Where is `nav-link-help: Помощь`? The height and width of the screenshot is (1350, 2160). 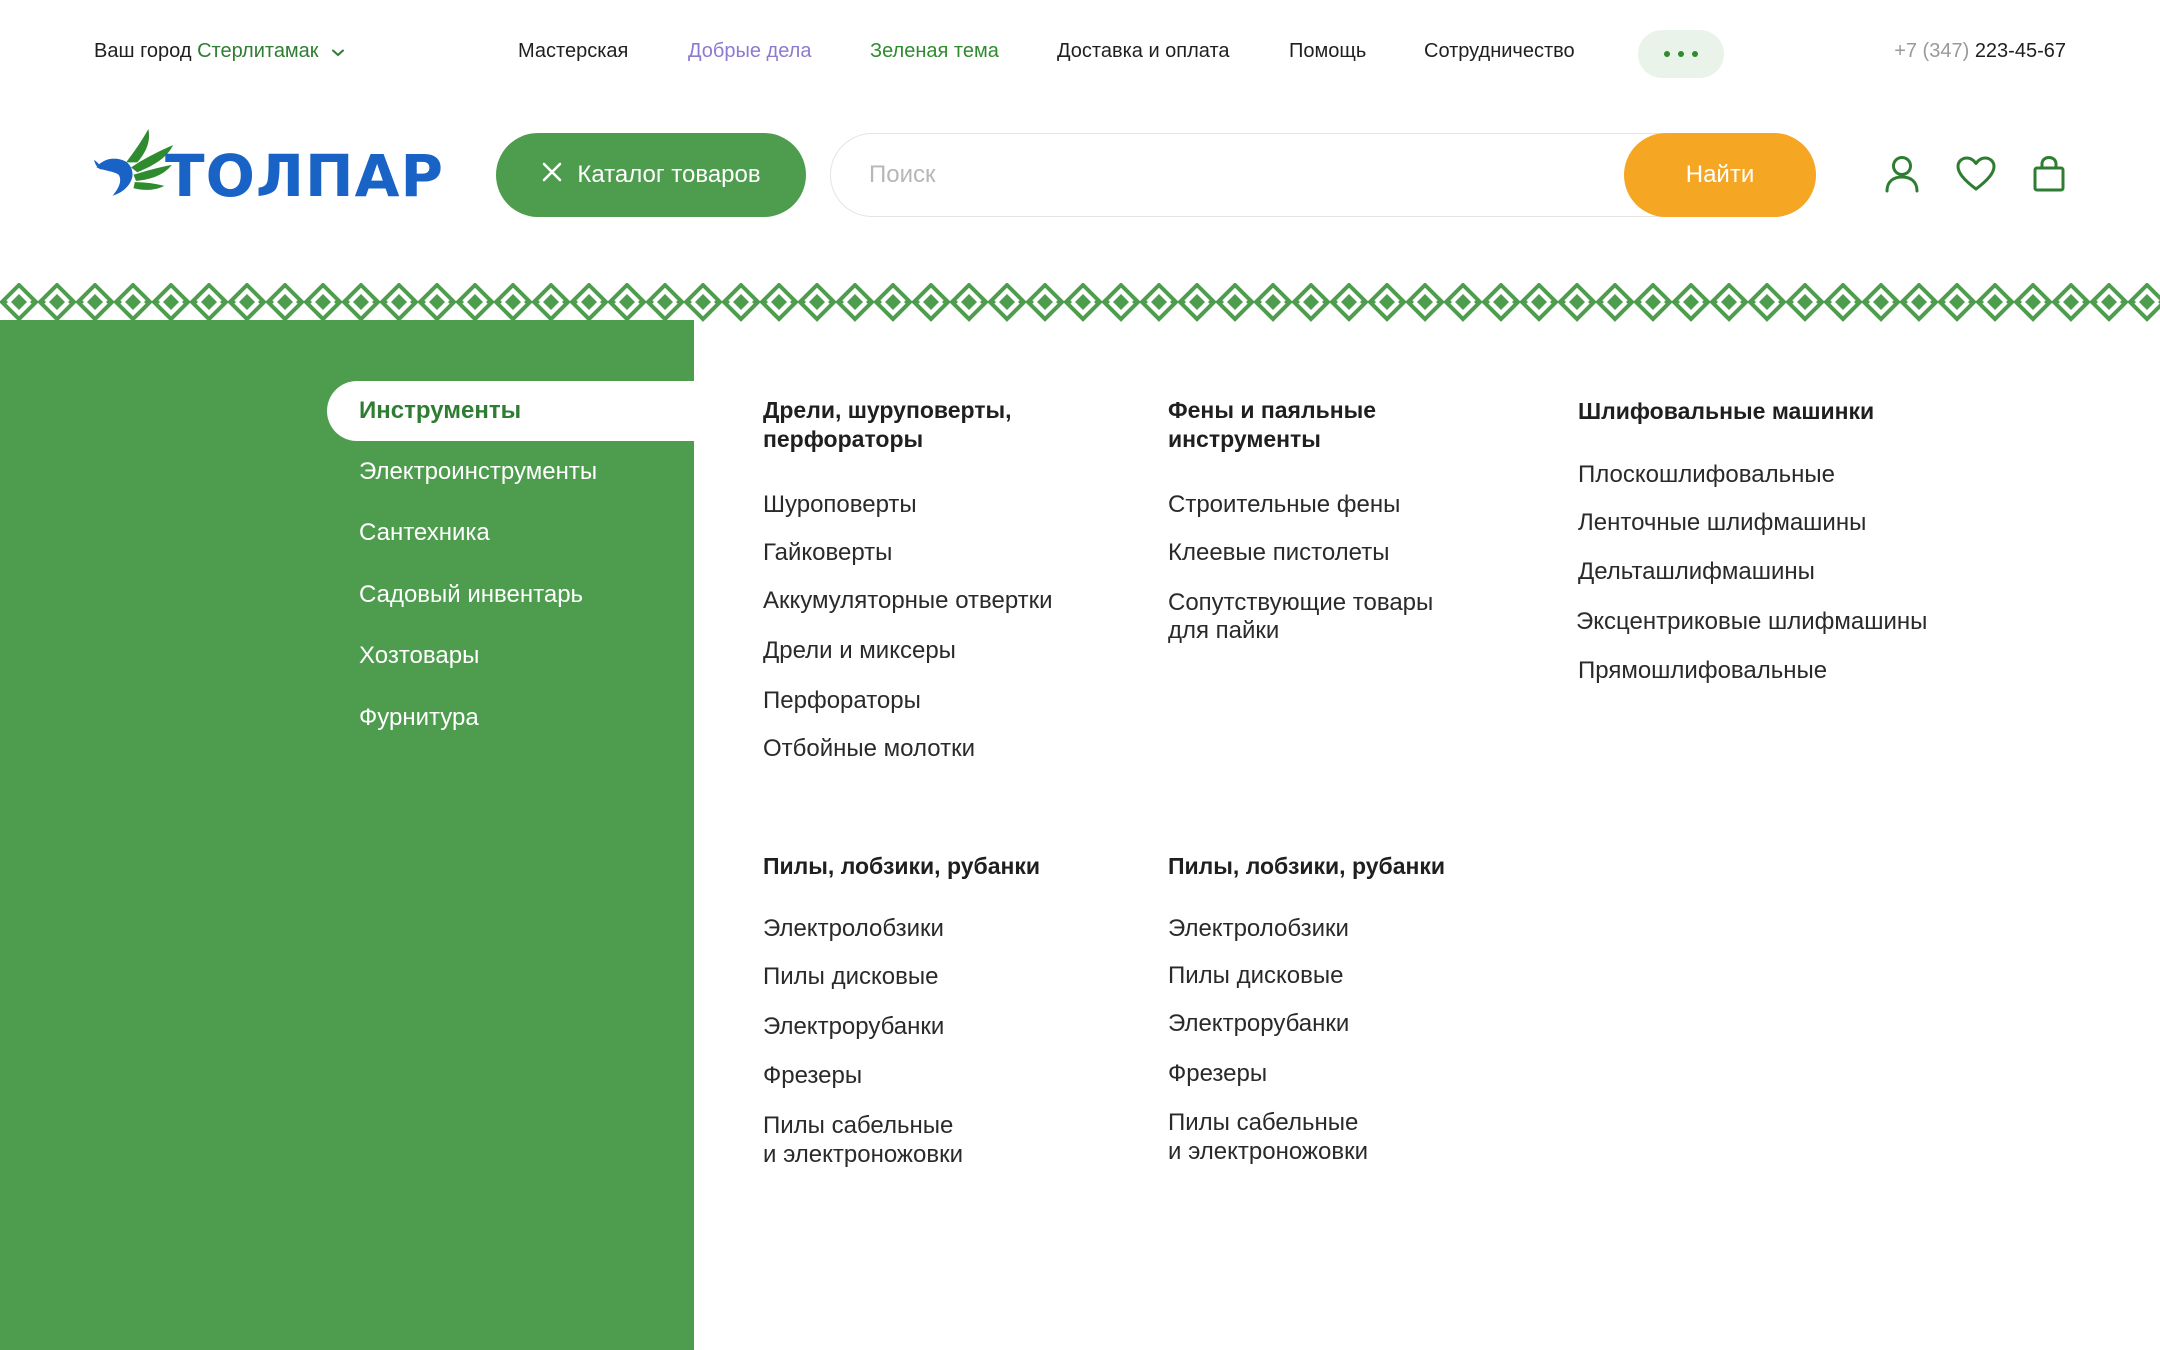
nav-link-help: Помощь is located at coordinates (1327, 51).